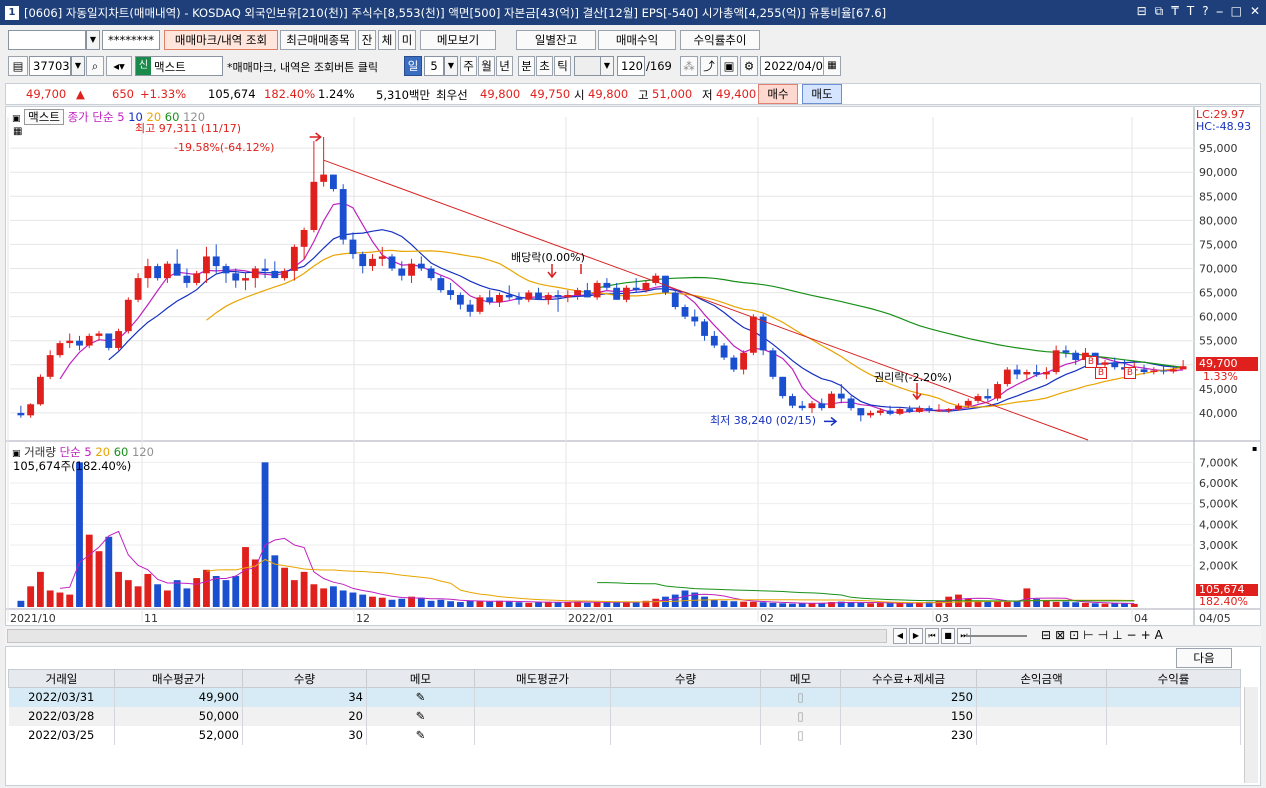 This screenshot has width=1266, height=788. What do you see at coordinates (685, 678) in the screenshot?
I see `col-sell-qty: 수량` at bounding box center [685, 678].